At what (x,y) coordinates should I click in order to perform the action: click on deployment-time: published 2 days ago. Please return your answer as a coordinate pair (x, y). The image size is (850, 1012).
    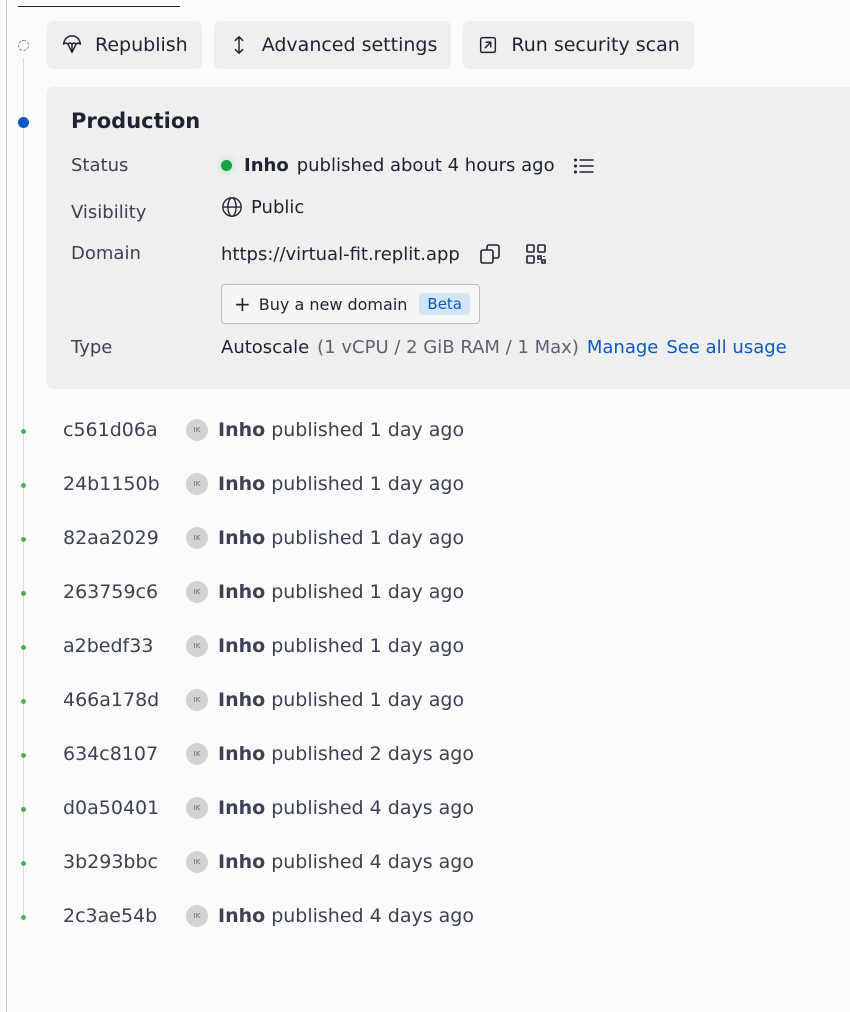
    Looking at the image, I should click on (372, 754).